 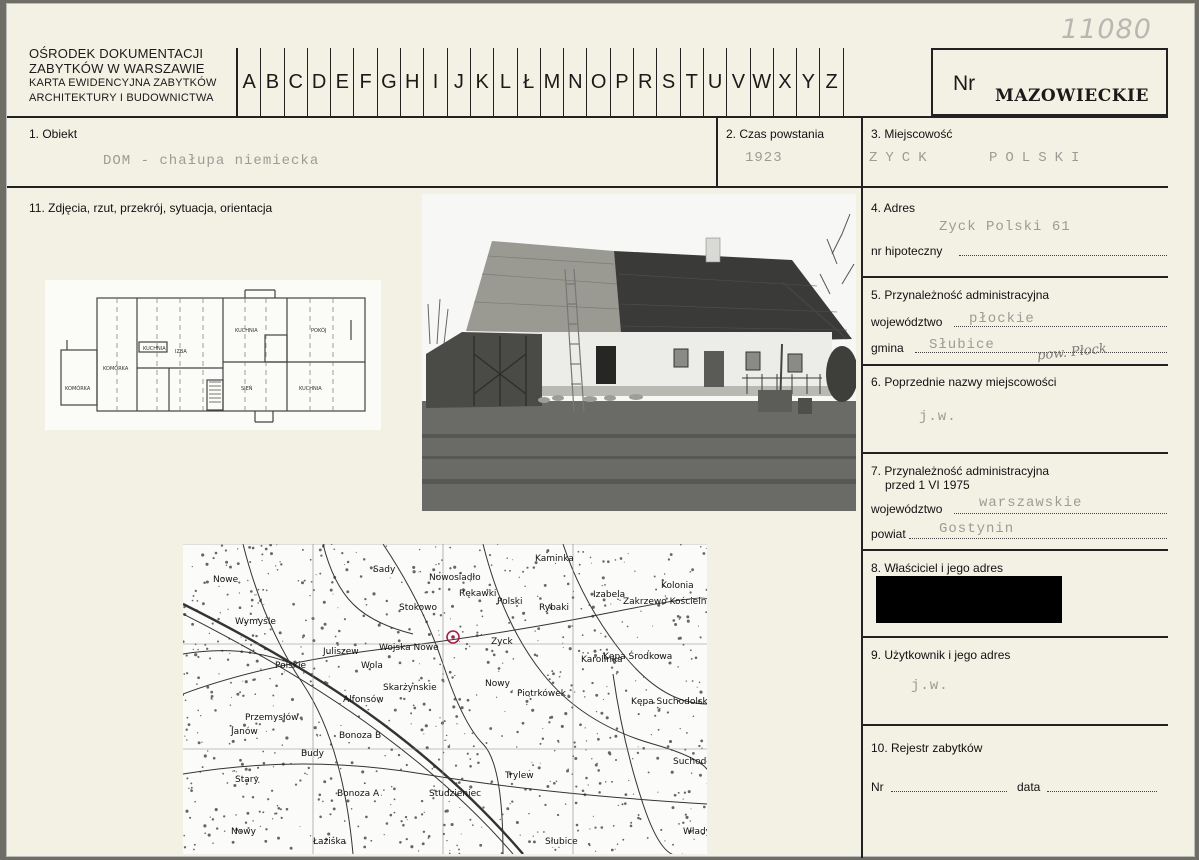 What do you see at coordinates (413, 82) in the screenshot?
I see `index-letter-7: H` at bounding box center [413, 82].